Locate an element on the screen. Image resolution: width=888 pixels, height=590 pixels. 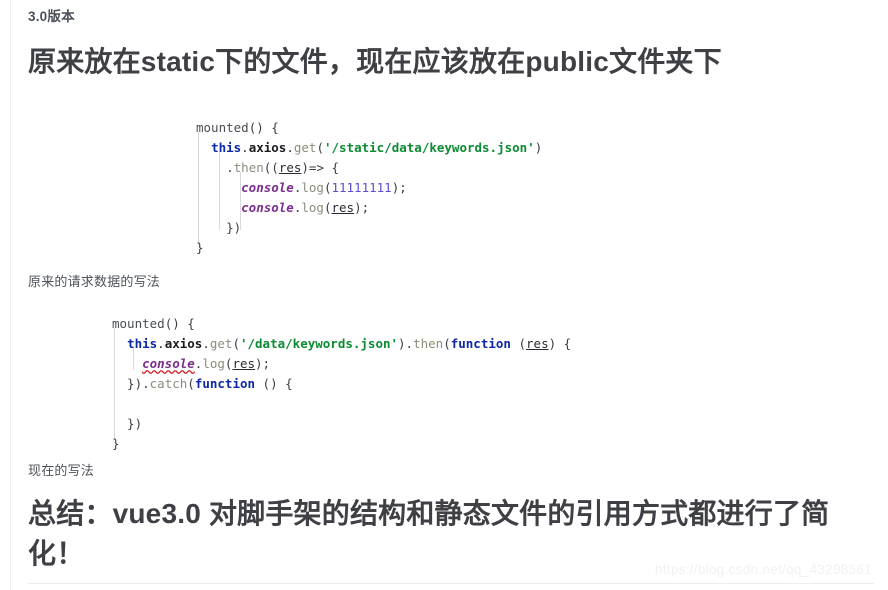
code-line: console.log(res); is located at coordinates (369, 208).